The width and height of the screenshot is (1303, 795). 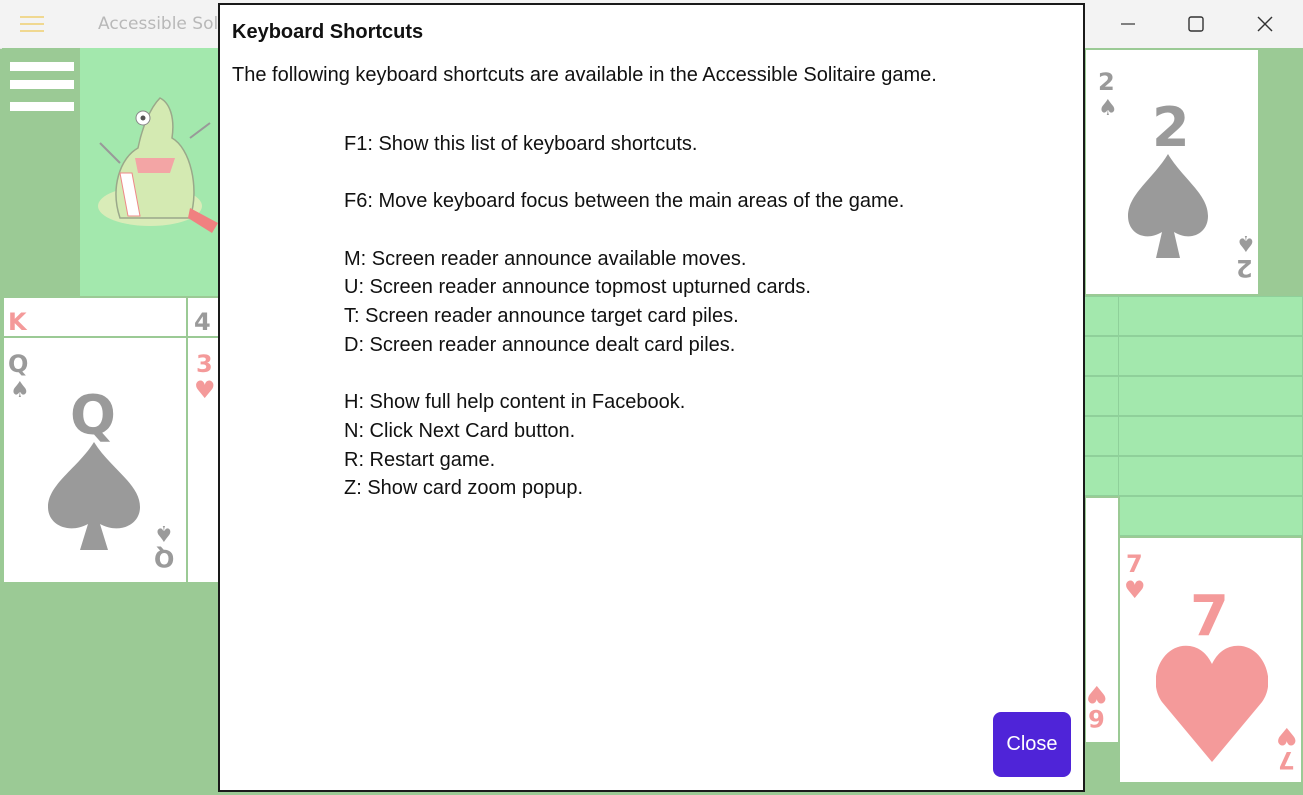 I want to click on maximize-button, so click(x=1196, y=24).